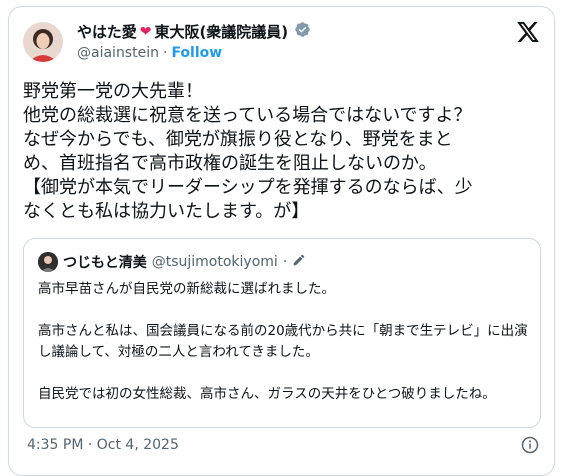 The image size is (567, 476). What do you see at coordinates (267, 394) in the screenshot?
I see `quoted-paragraph: 自民党では初の女性総裁、高市さん、ガラスの天井をひとつ破りましたね。` at bounding box center [267, 394].